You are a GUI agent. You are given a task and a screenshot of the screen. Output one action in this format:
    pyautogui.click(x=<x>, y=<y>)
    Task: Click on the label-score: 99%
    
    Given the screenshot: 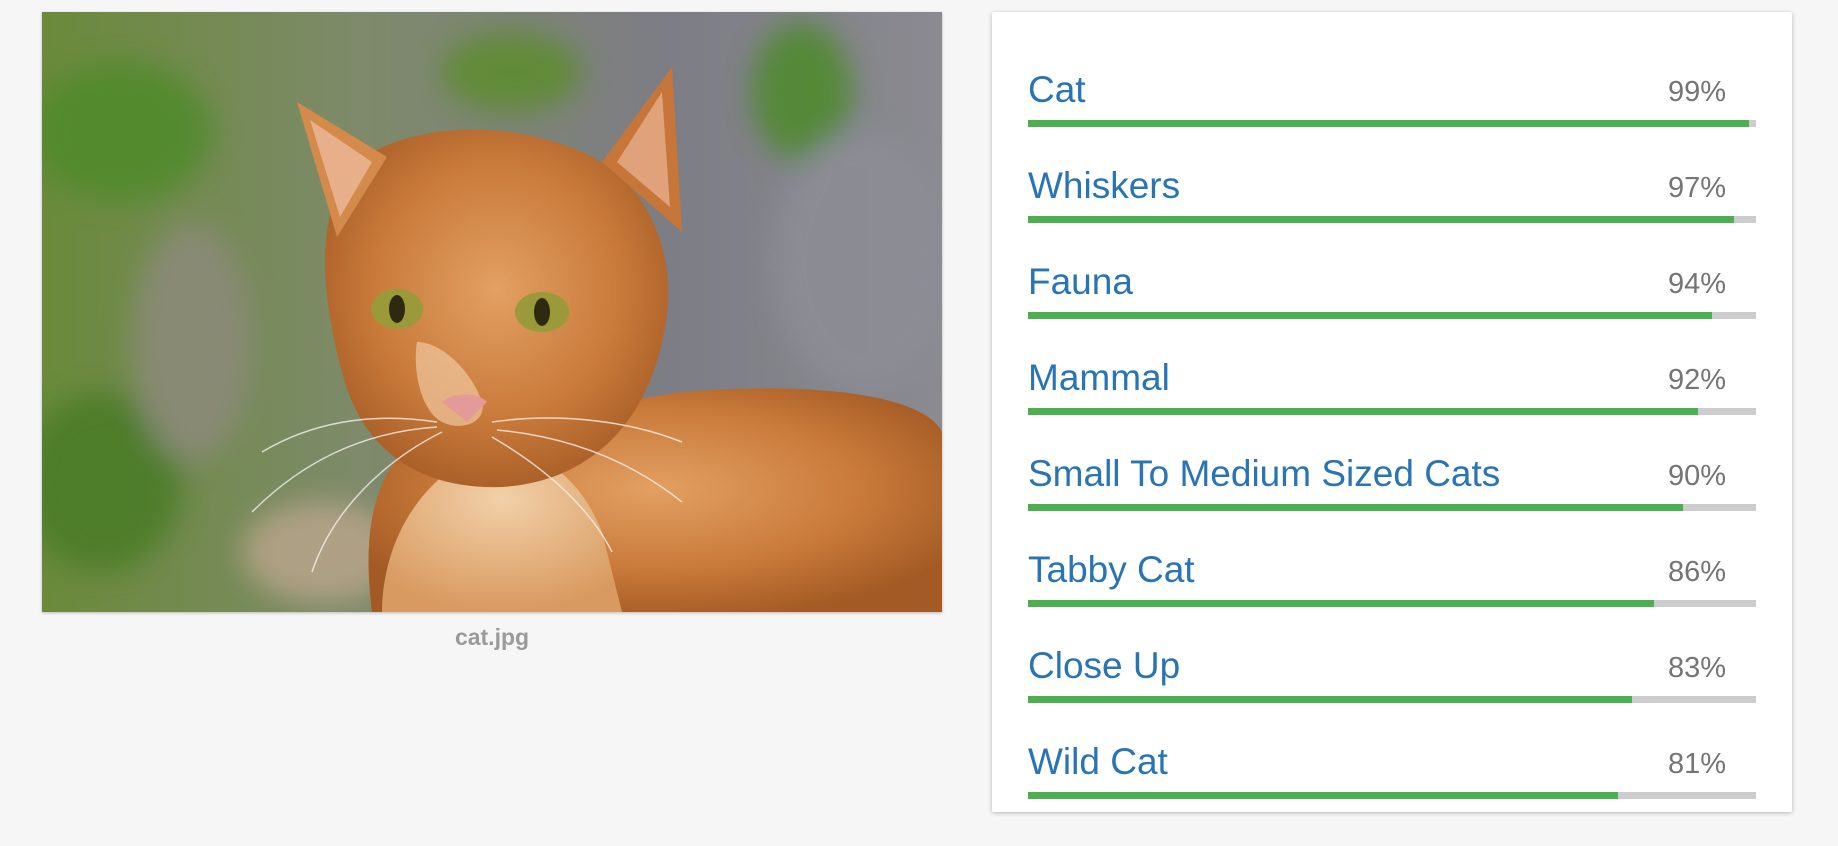 What is the action you would take?
    pyautogui.click(x=1696, y=92)
    